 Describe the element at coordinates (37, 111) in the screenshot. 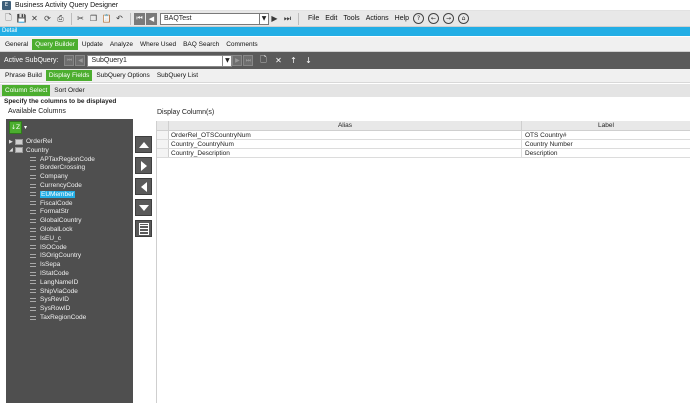

I see `available-columns-header: Available Columns` at that location.